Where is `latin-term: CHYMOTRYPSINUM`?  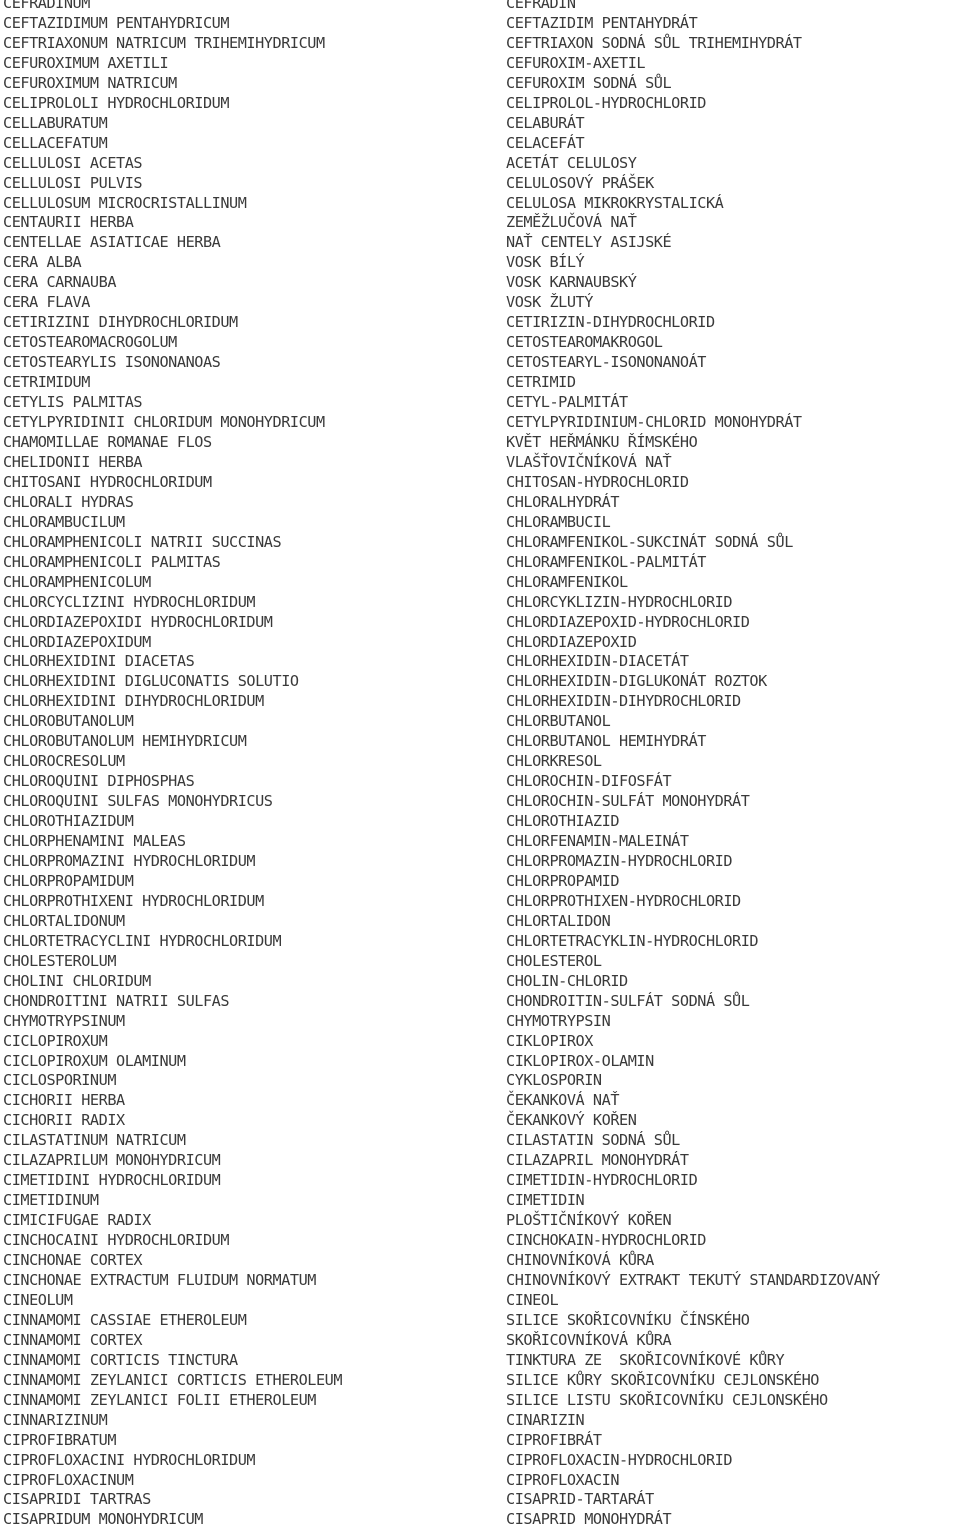 latin-term: CHYMOTRYPSINUM is located at coordinates (64, 1020).